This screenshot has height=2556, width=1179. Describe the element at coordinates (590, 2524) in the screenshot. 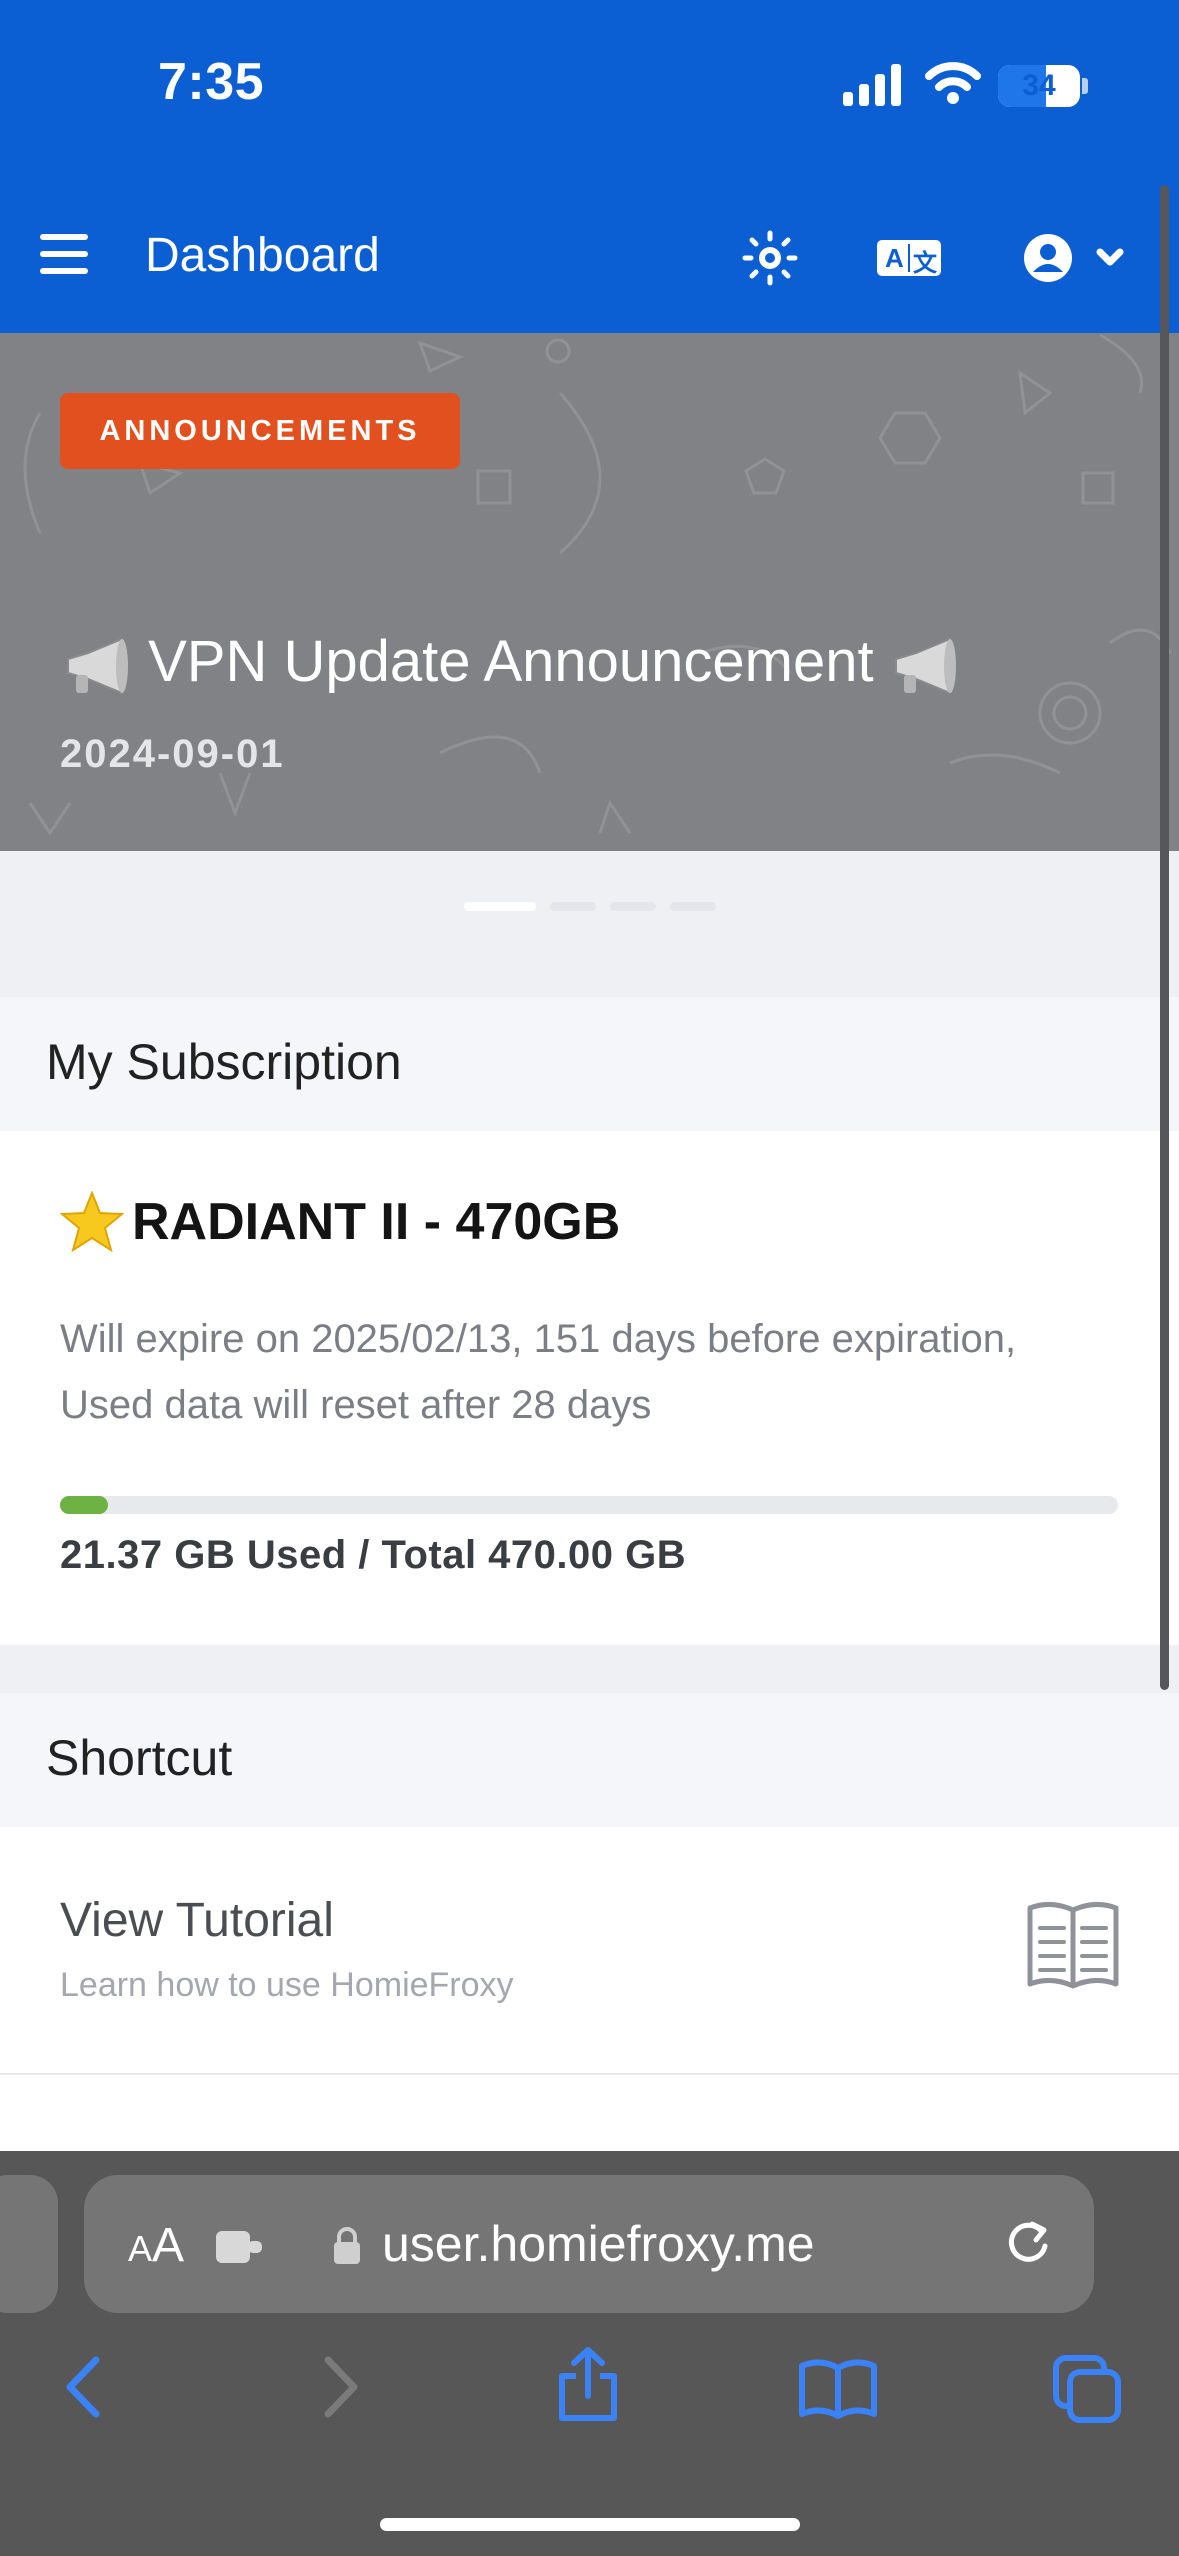

I see `home-indicator` at that location.